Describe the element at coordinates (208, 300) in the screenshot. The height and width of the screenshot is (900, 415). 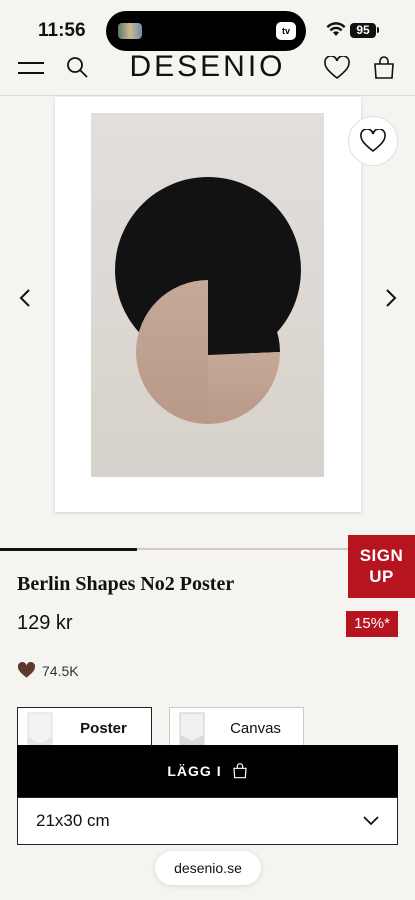
I see `abstract-shapes-graphic` at that location.